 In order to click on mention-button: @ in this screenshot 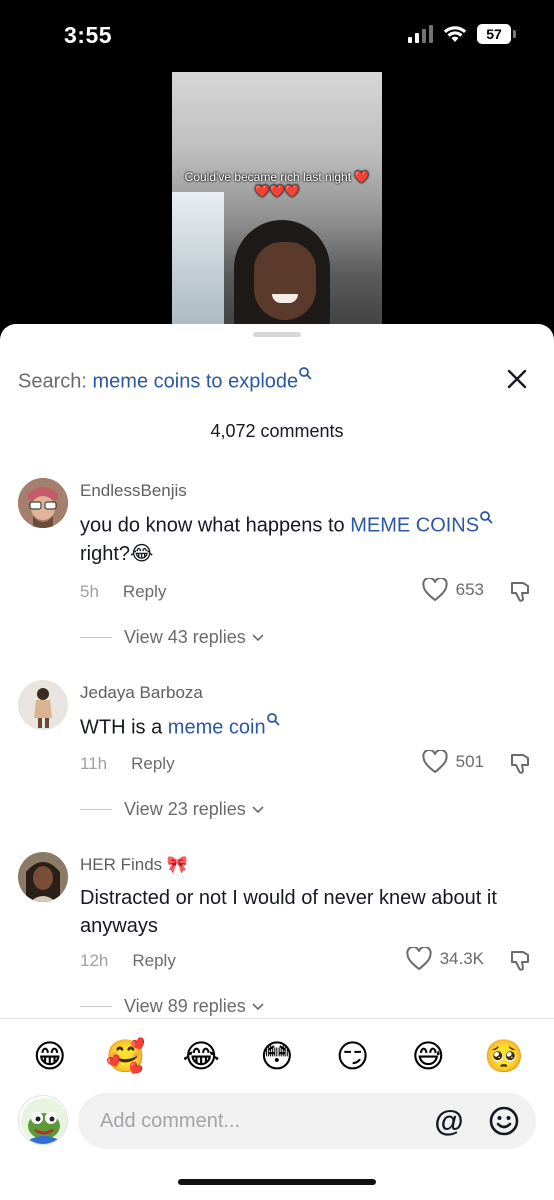, I will do `click(449, 1122)`.